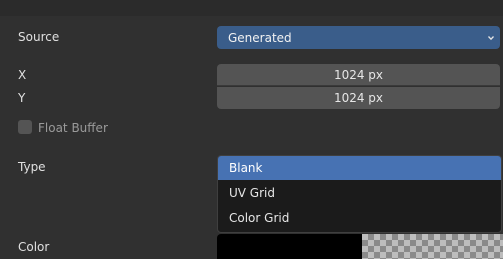  Describe the element at coordinates (25, 127) in the screenshot. I see `float-buffer-checkbox` at that location.